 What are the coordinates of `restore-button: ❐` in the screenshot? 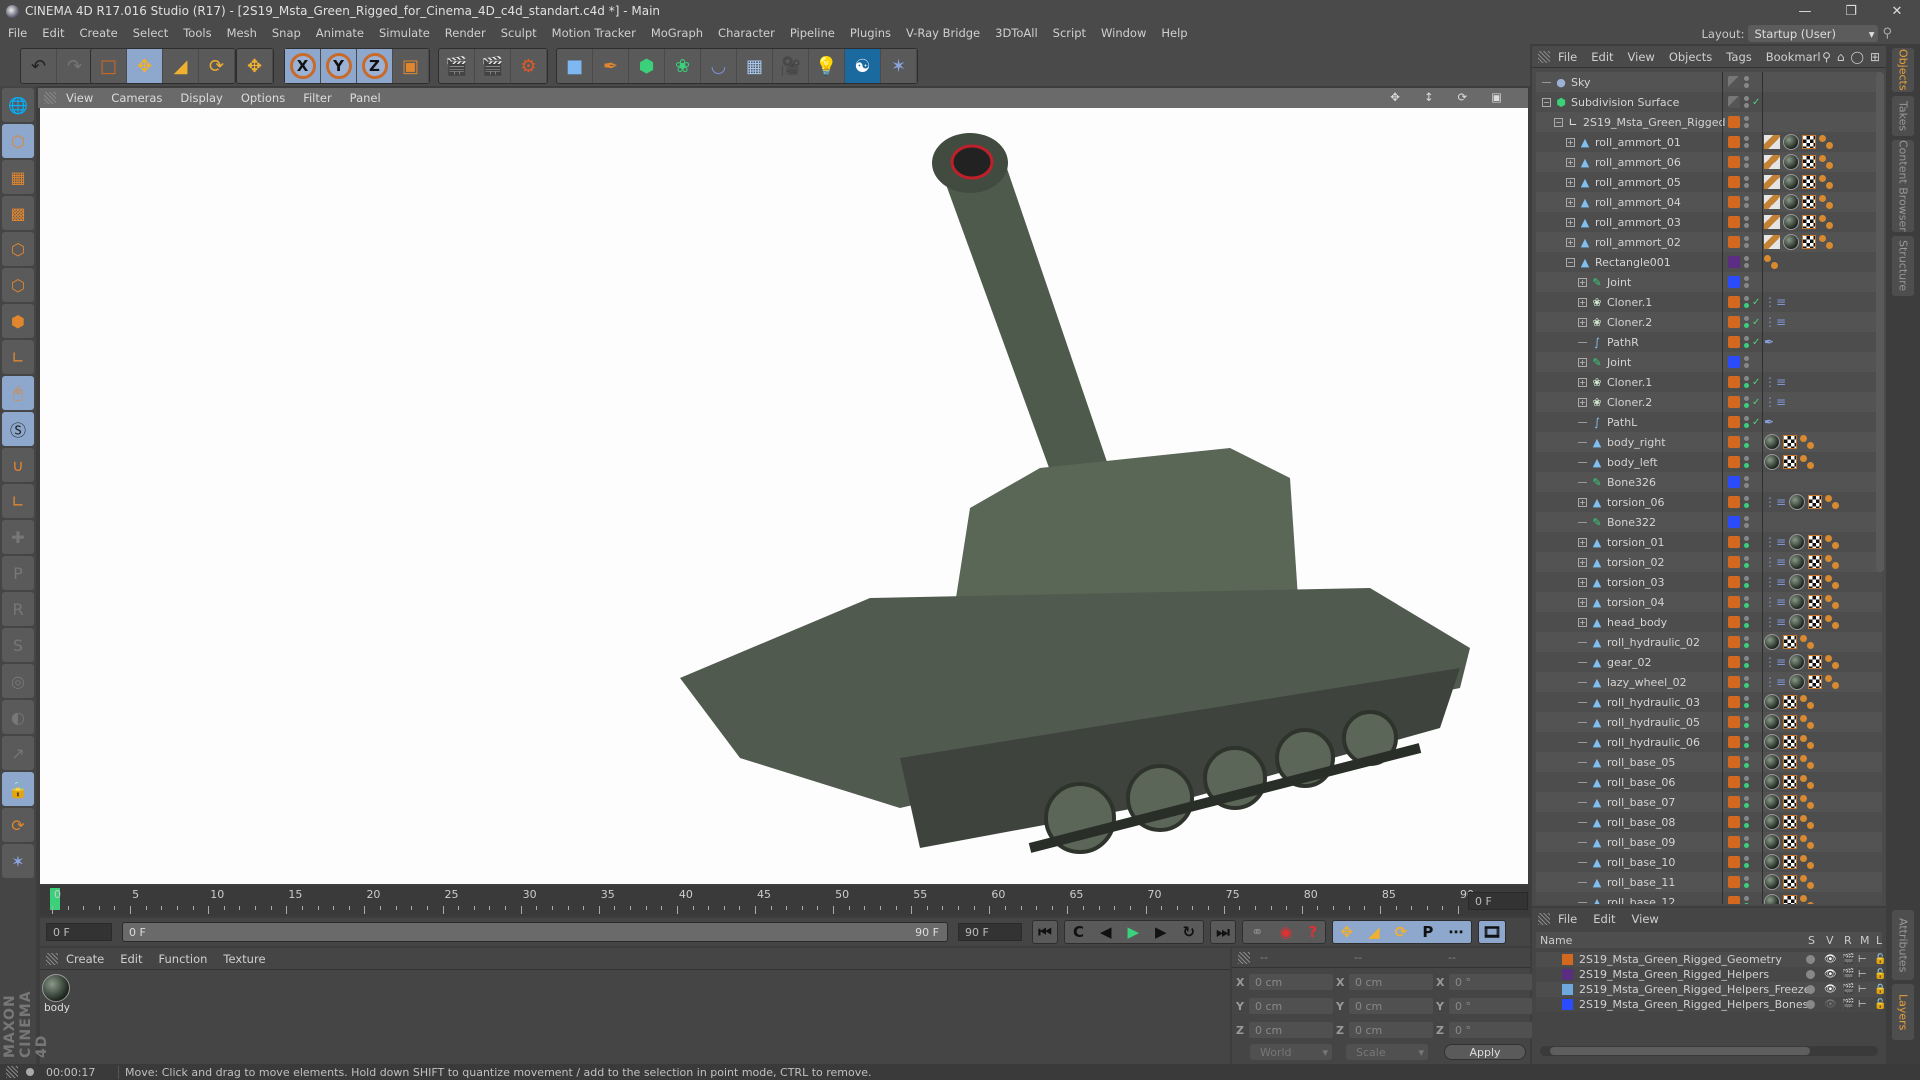 It's located at (1851, 11).